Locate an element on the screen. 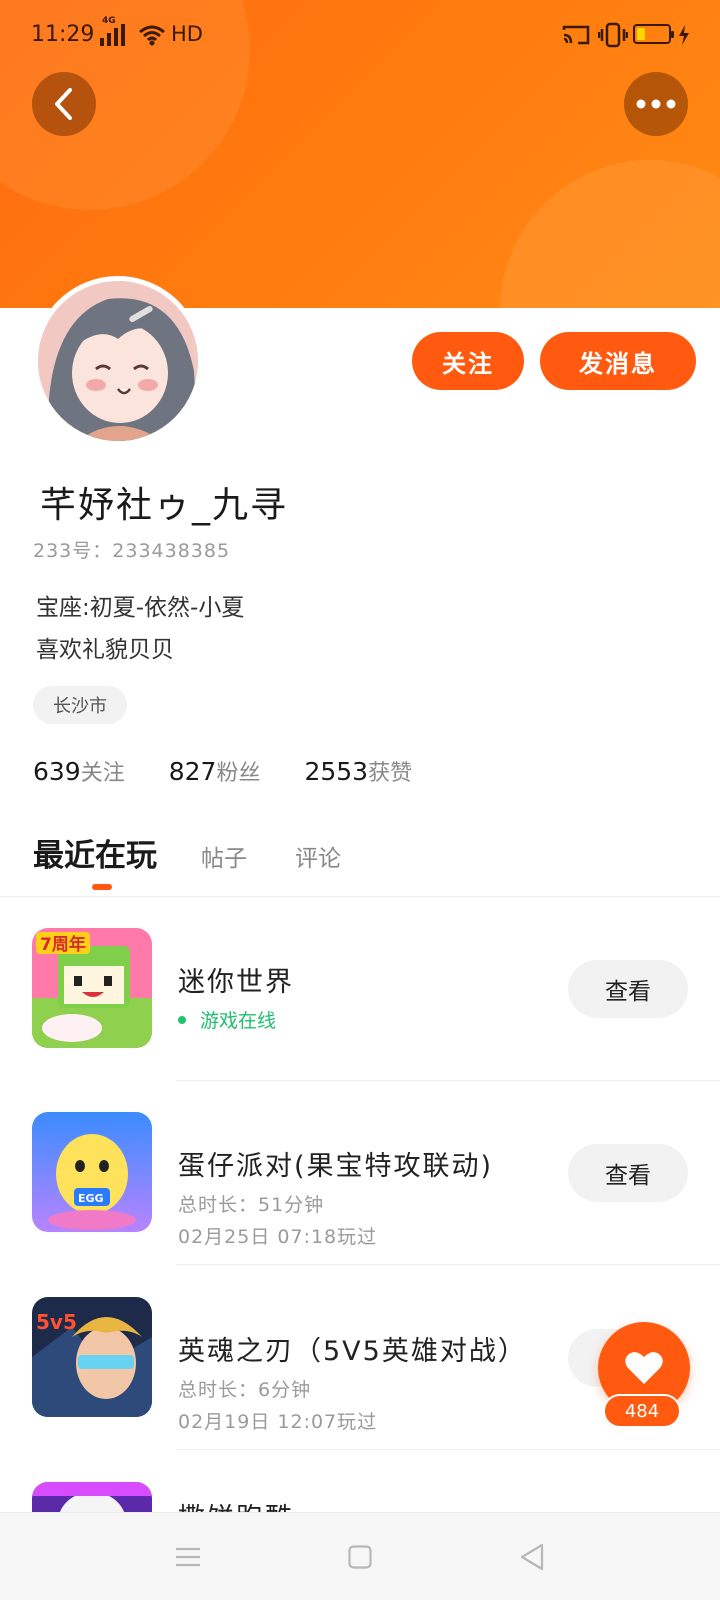 The image size is (720, 1600). system-navigation-bar is located at coordinates (360, 1556).